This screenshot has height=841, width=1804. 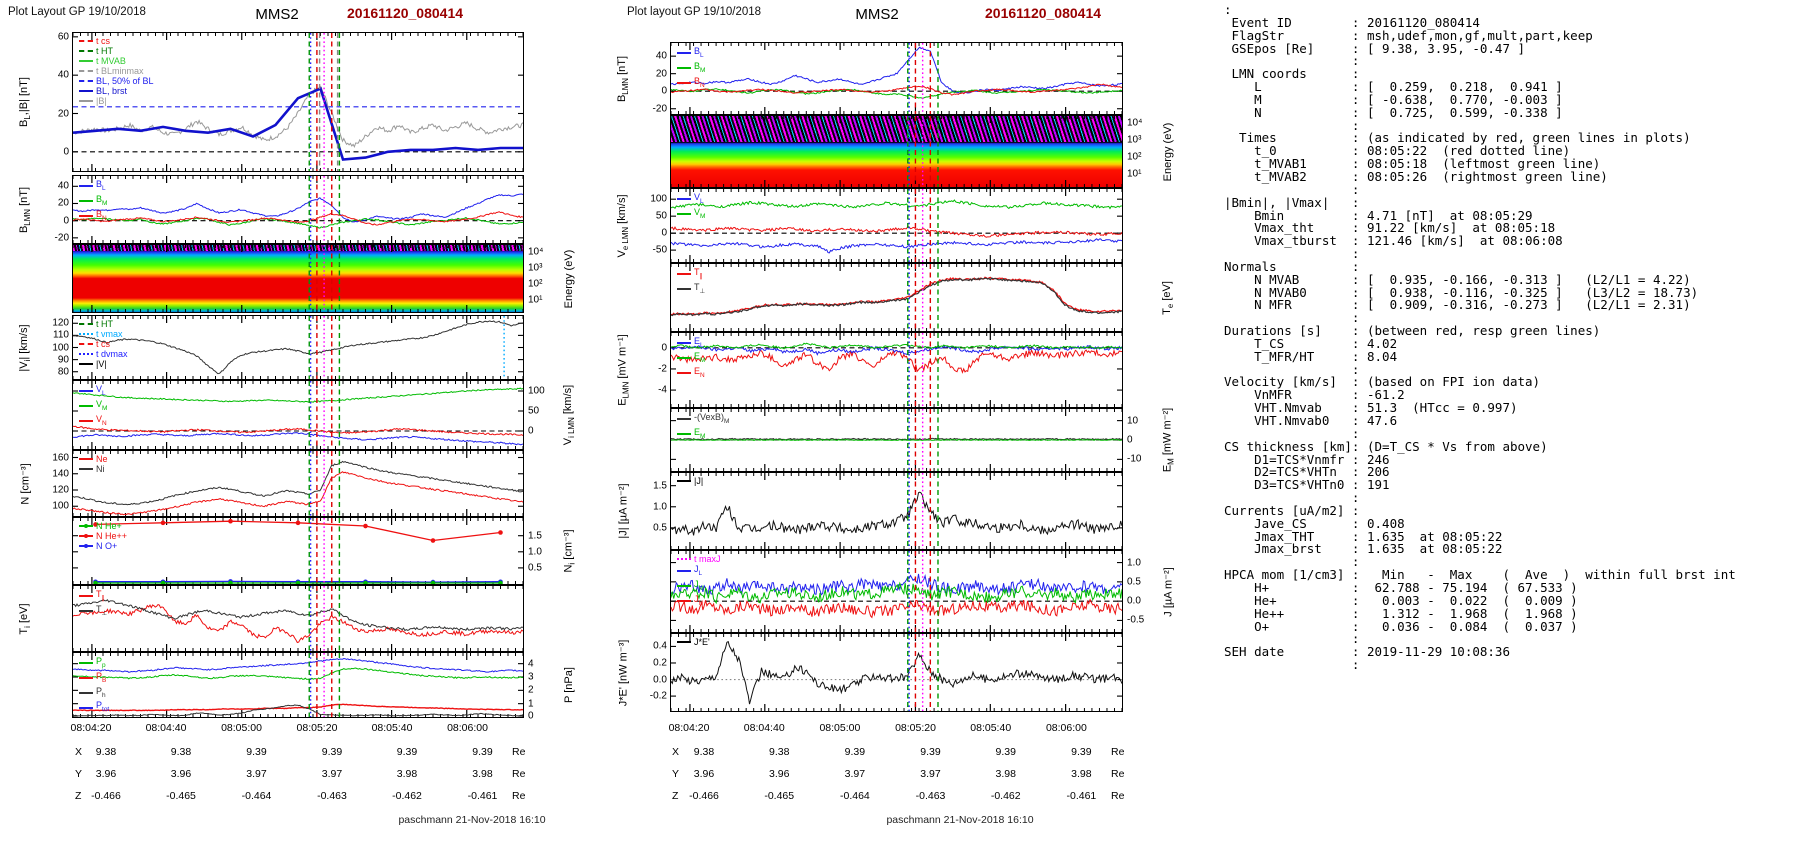 I want to click on y-tick-label: 140, so click(x=60, y=474).